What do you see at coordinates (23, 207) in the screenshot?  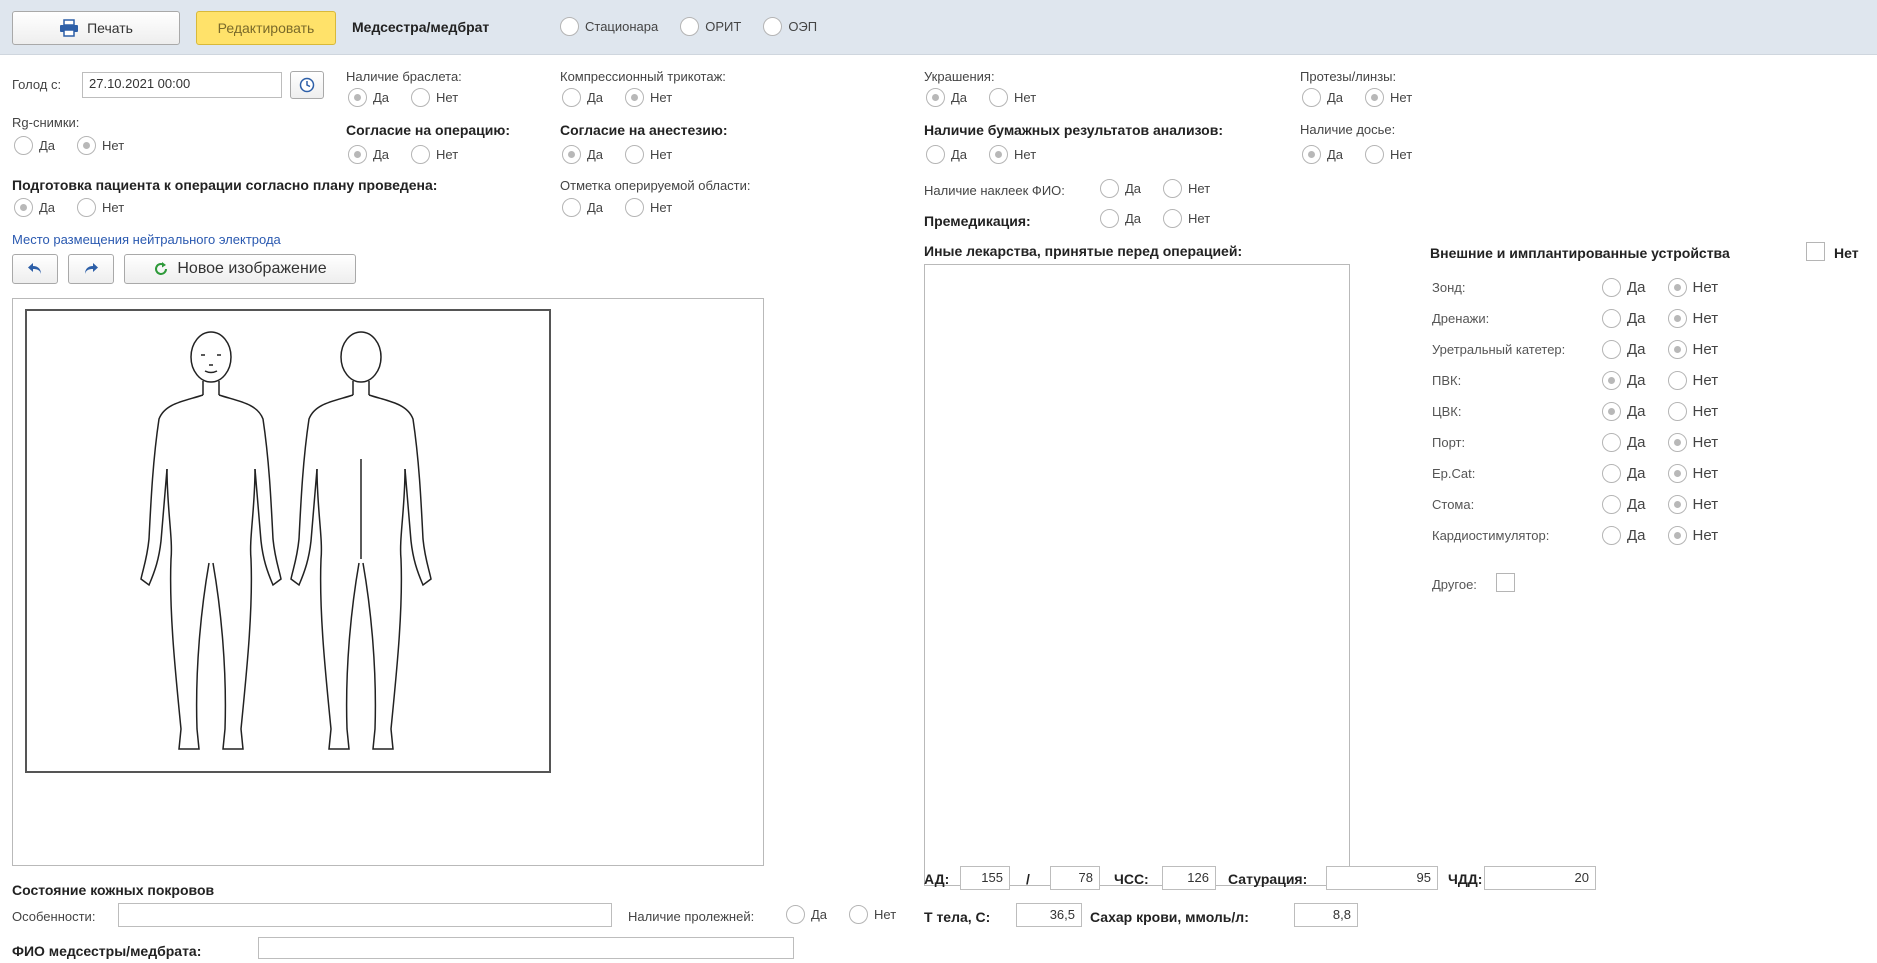 I see `preparation-yes-radio` at bounding box center [23, 207].